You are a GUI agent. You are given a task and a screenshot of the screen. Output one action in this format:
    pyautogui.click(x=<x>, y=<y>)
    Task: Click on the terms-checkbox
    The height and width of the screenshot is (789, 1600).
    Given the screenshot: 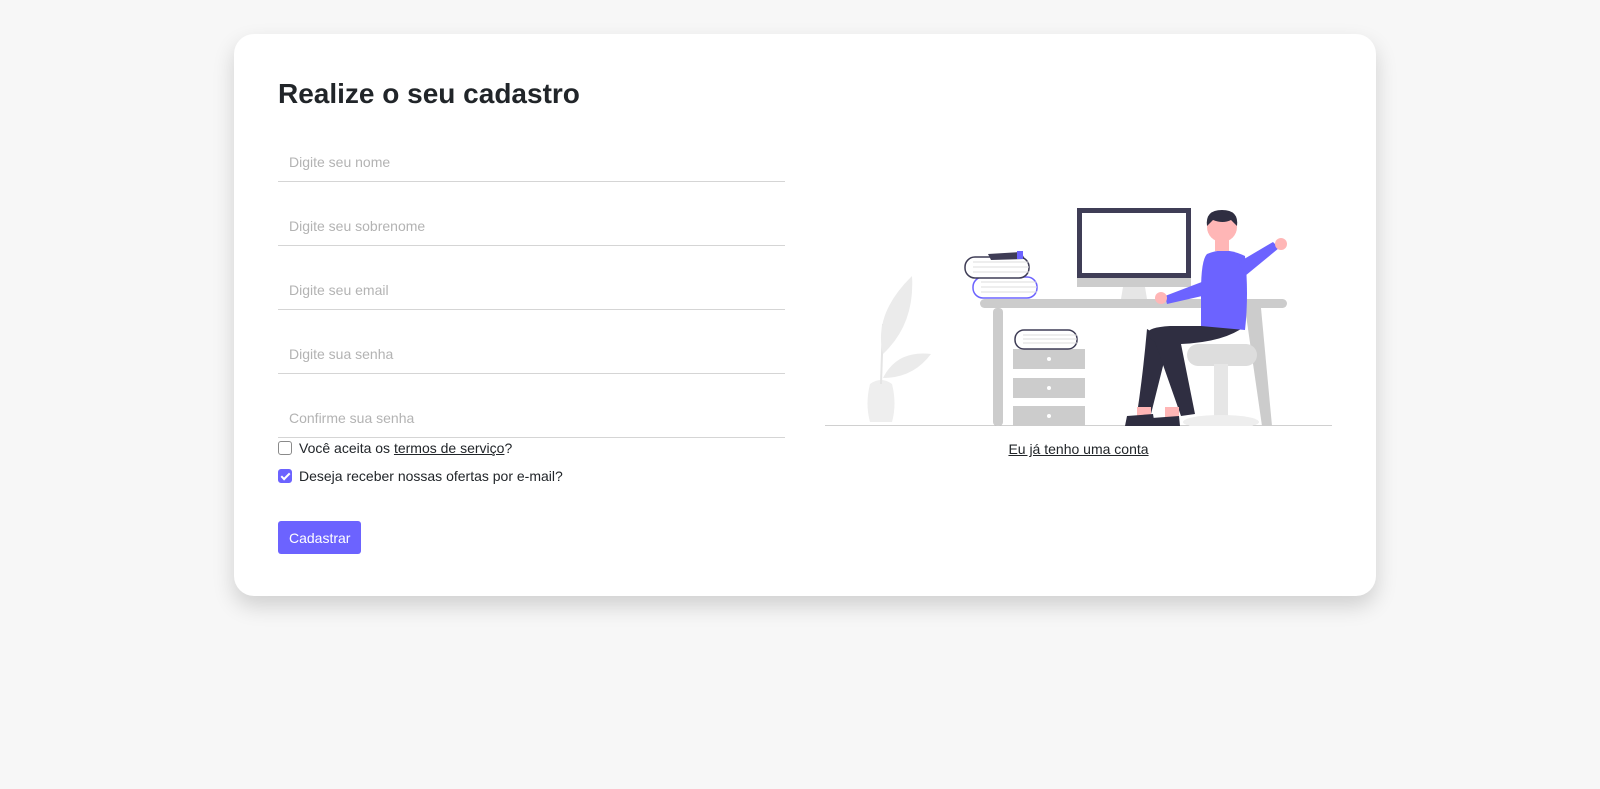 What is the action you would take?
    pyautogui.click(x=285, y=448)
    